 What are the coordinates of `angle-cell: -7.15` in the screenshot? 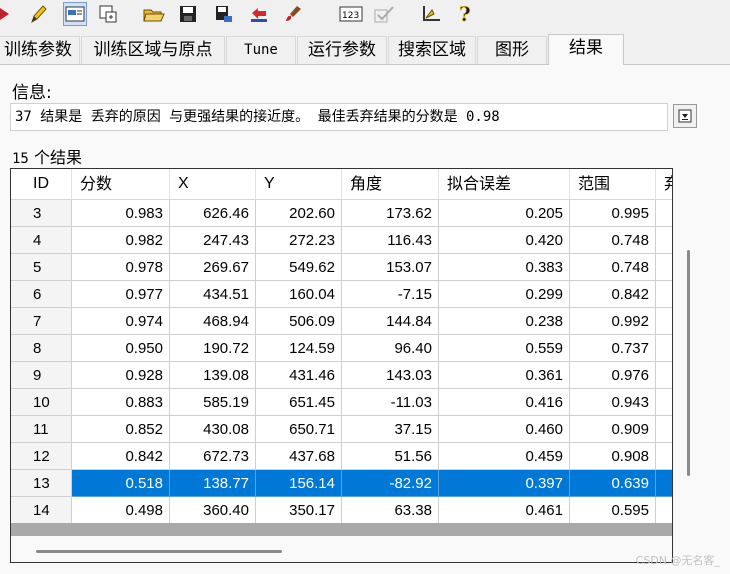 It's located at (390, 294).